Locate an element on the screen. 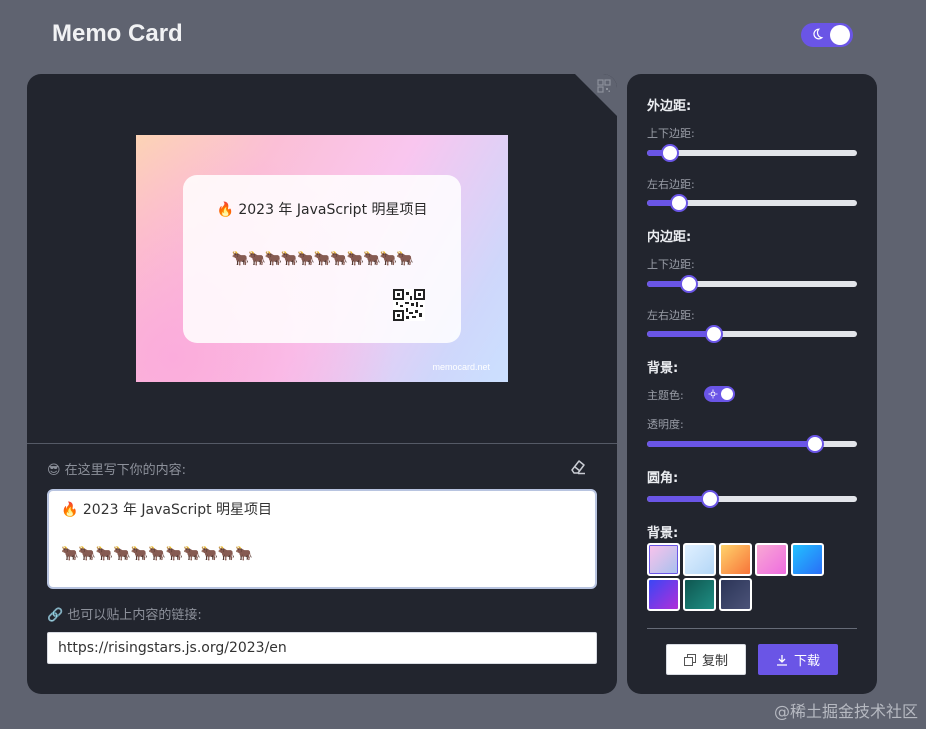 This screenshot has width=926, height=729. download-icon is located at coordinates (781, 660).